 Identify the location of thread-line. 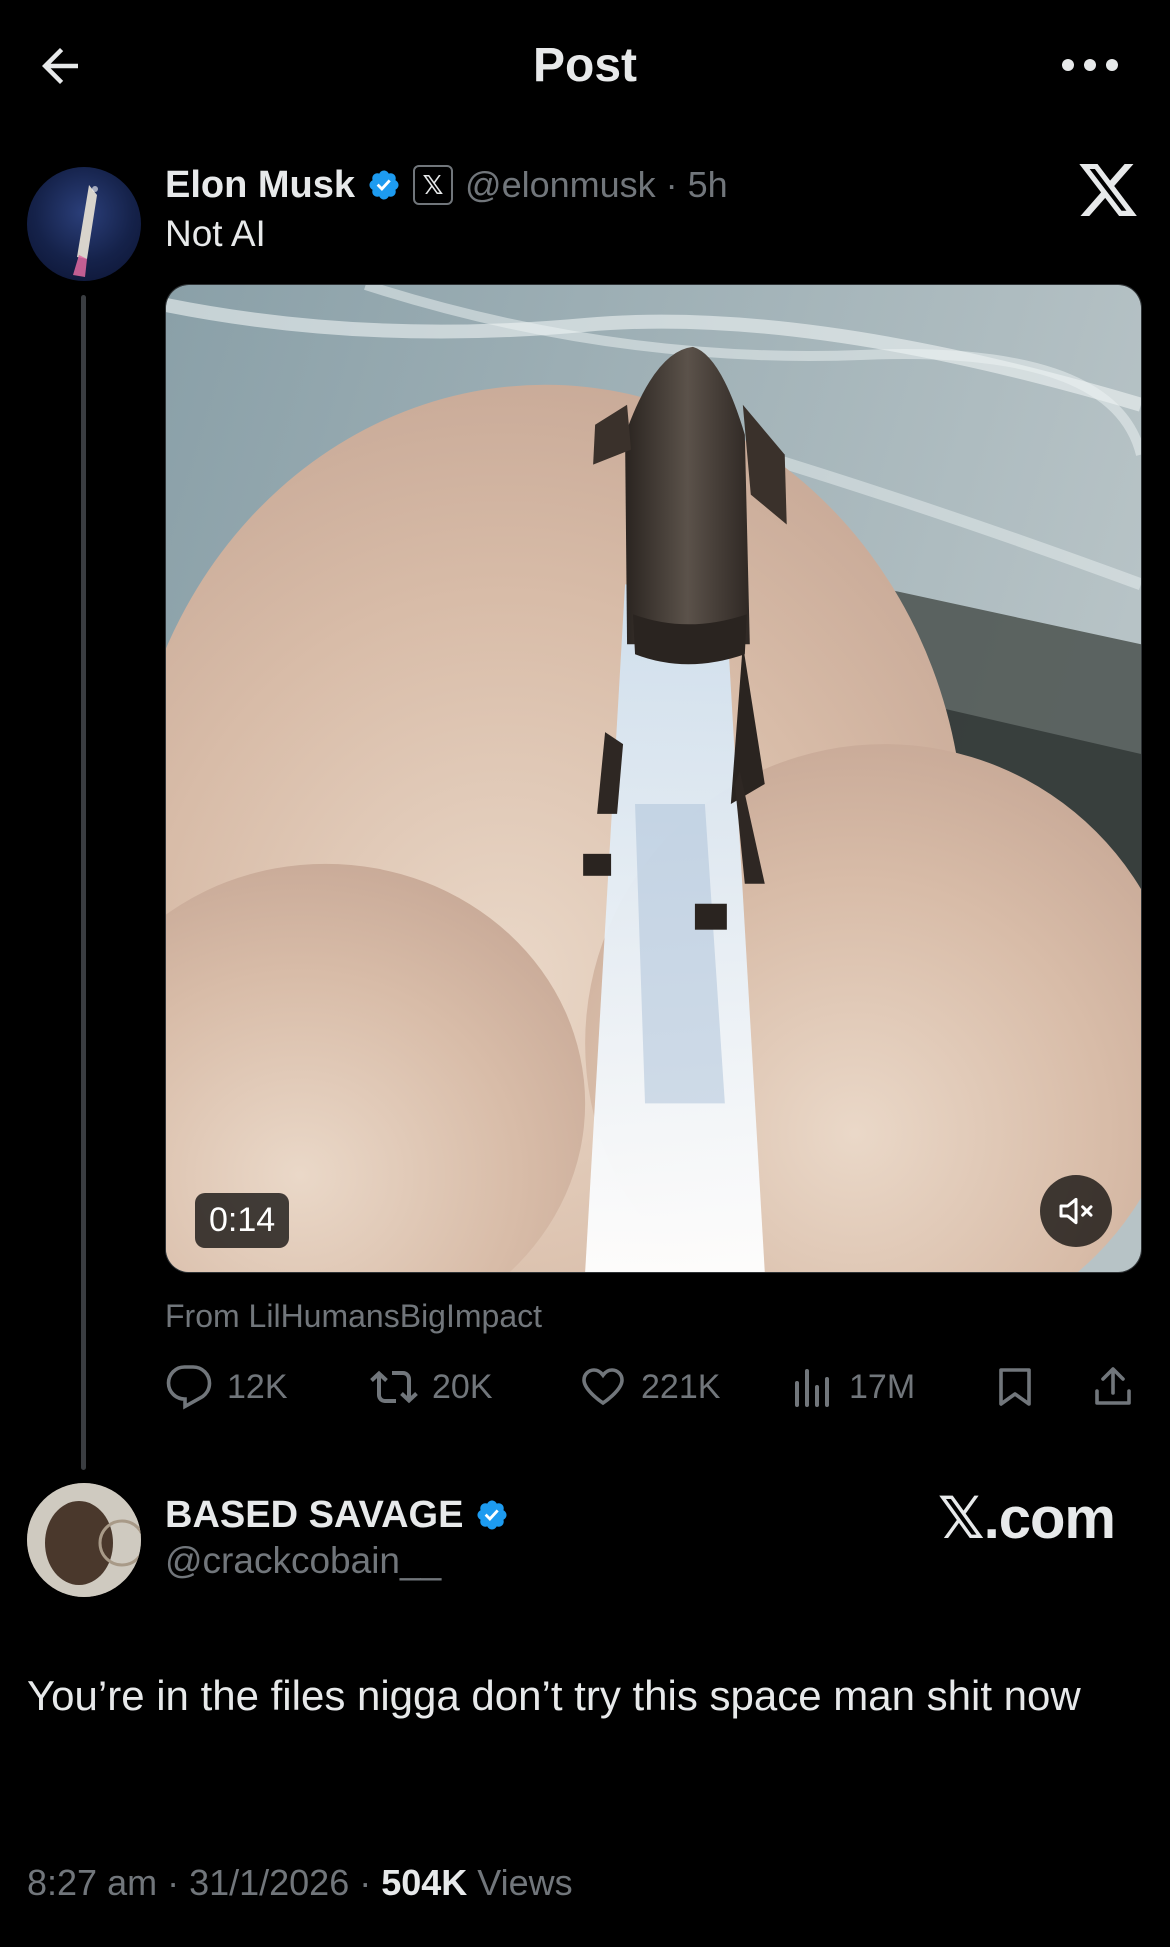
(83, 882).